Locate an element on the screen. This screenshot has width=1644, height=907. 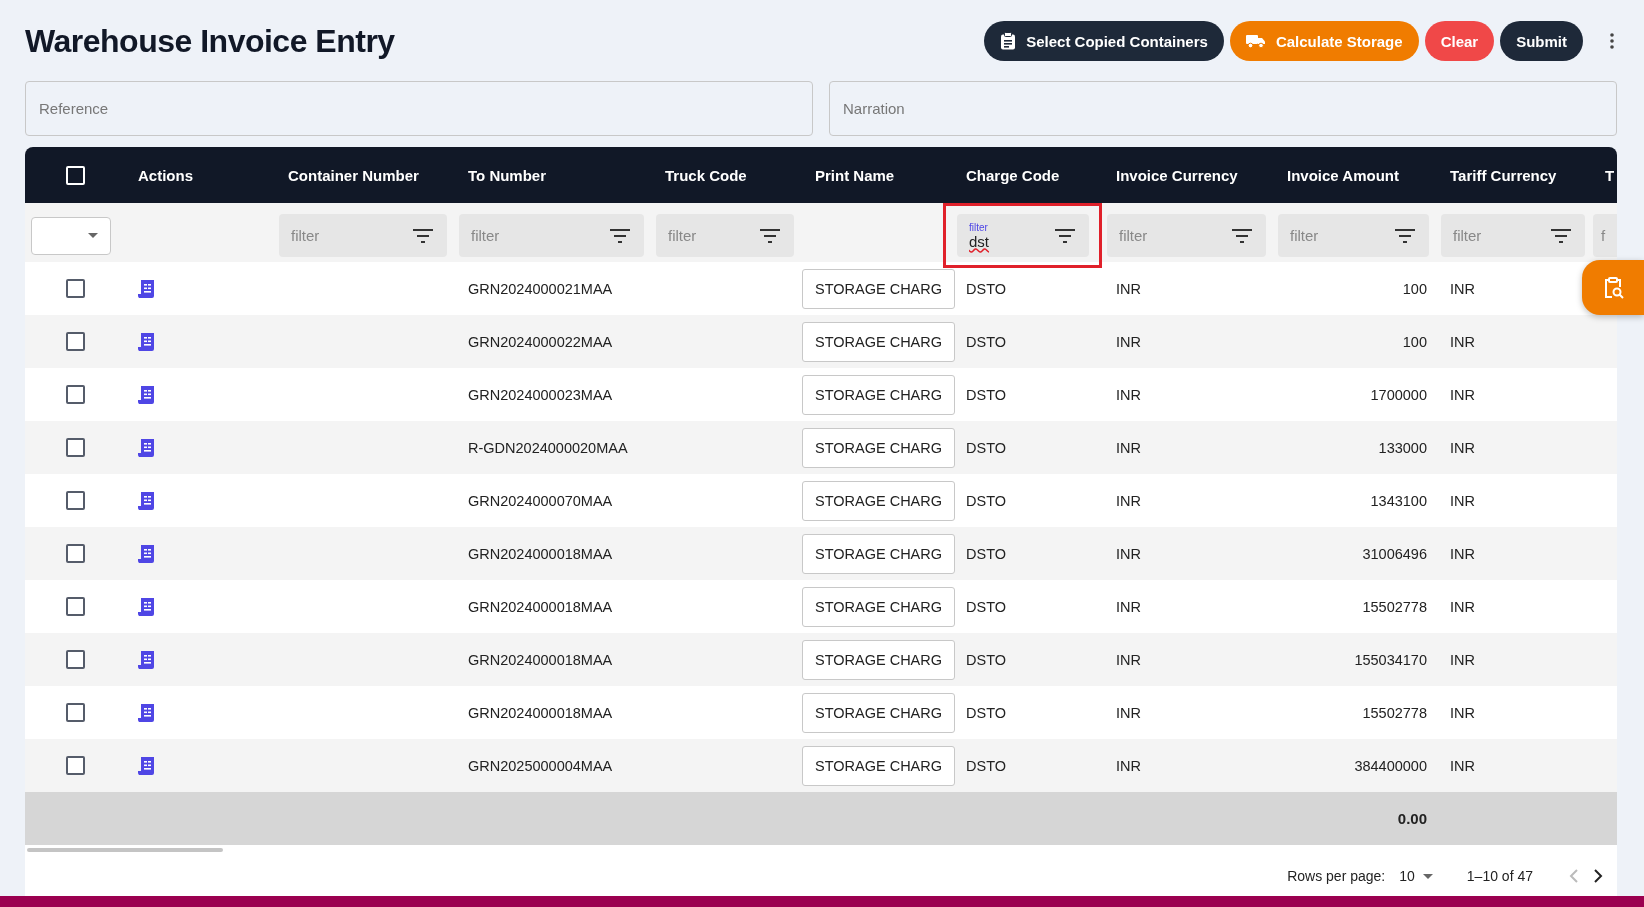
more-menu-icon is located at coordinates (1612, 41).